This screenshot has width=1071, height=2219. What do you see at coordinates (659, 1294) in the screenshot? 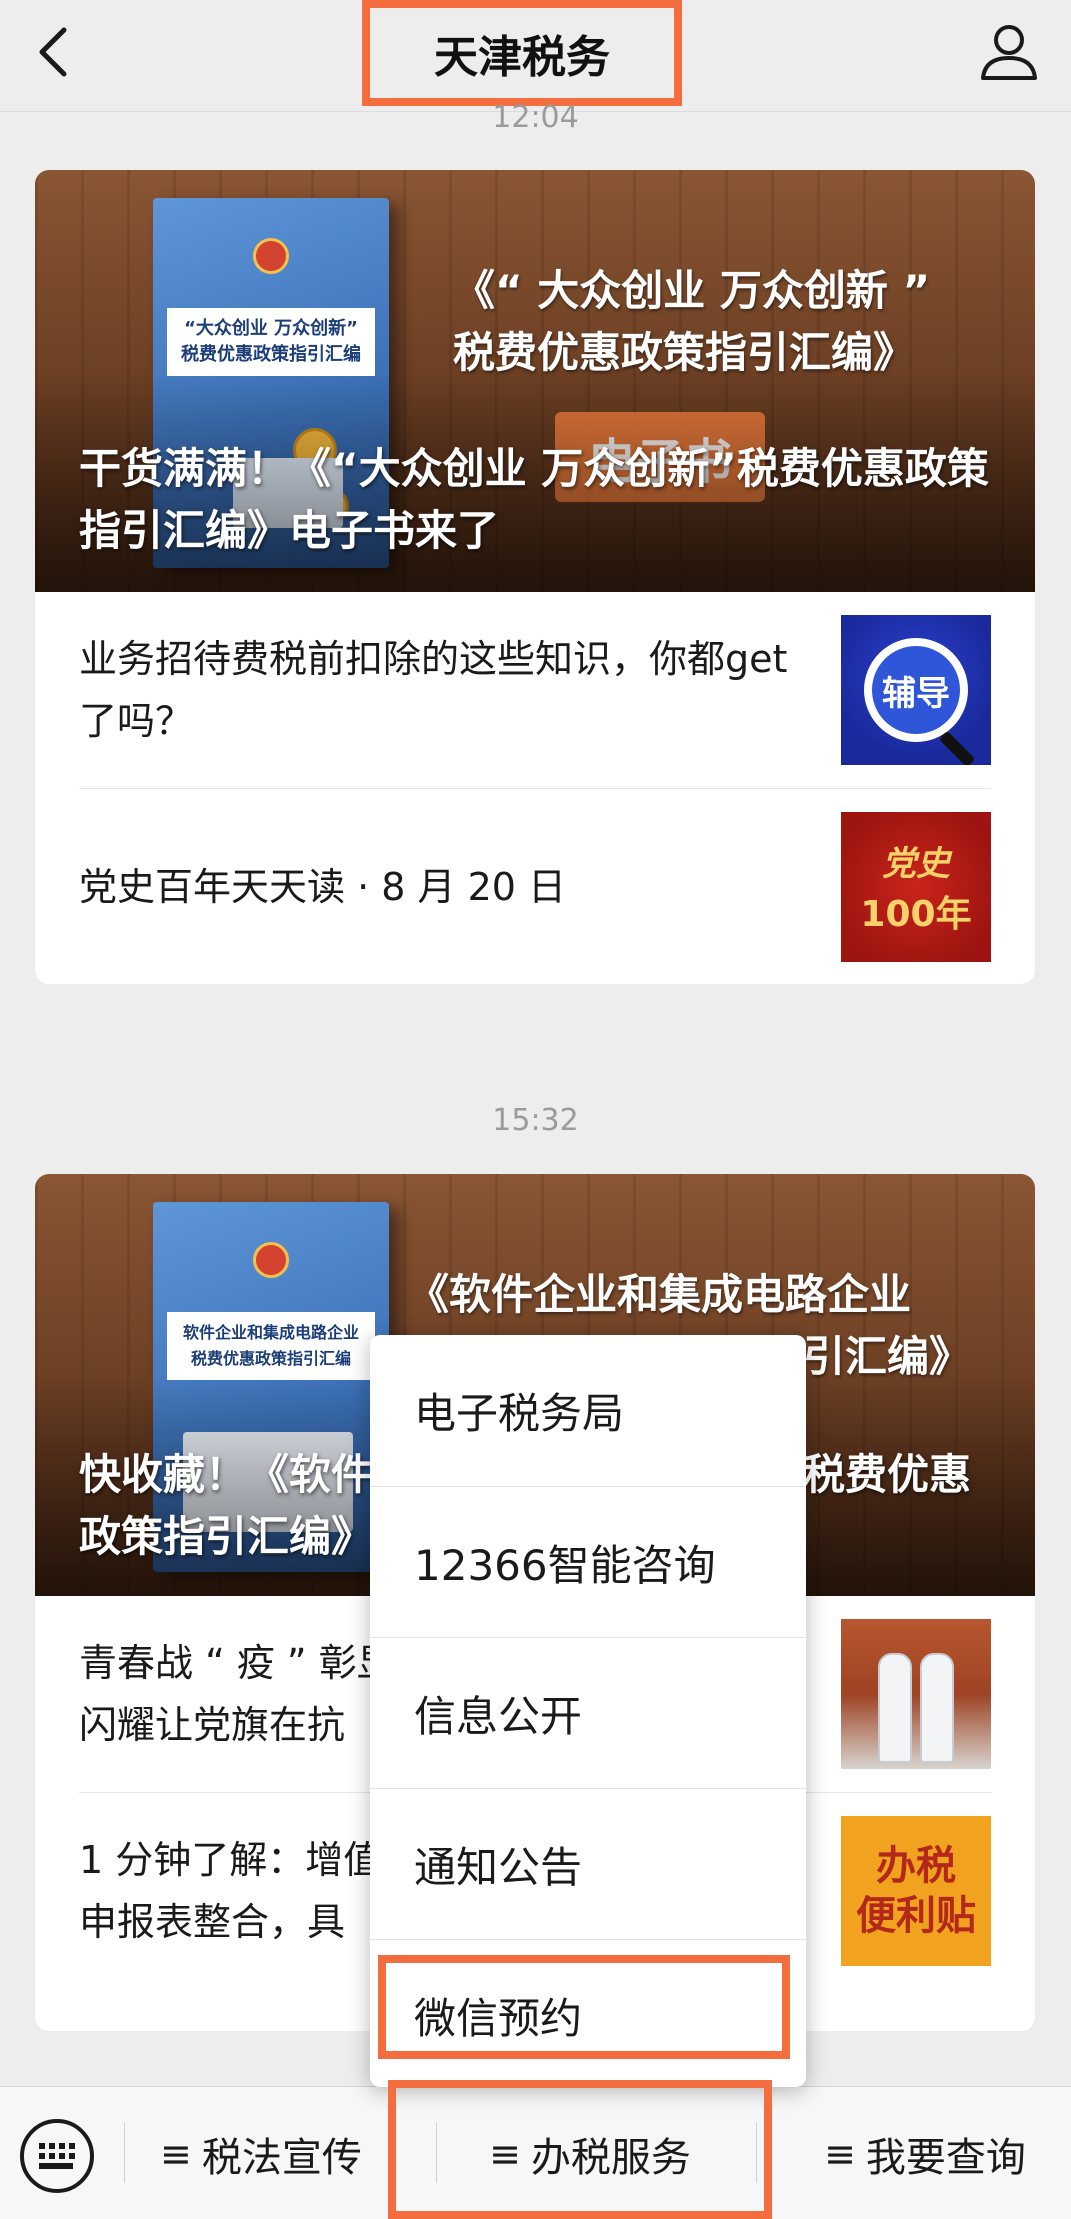
I see `cover-subtitle: 《软件企业和集成电路企业` at bounding box center [659, 1294].